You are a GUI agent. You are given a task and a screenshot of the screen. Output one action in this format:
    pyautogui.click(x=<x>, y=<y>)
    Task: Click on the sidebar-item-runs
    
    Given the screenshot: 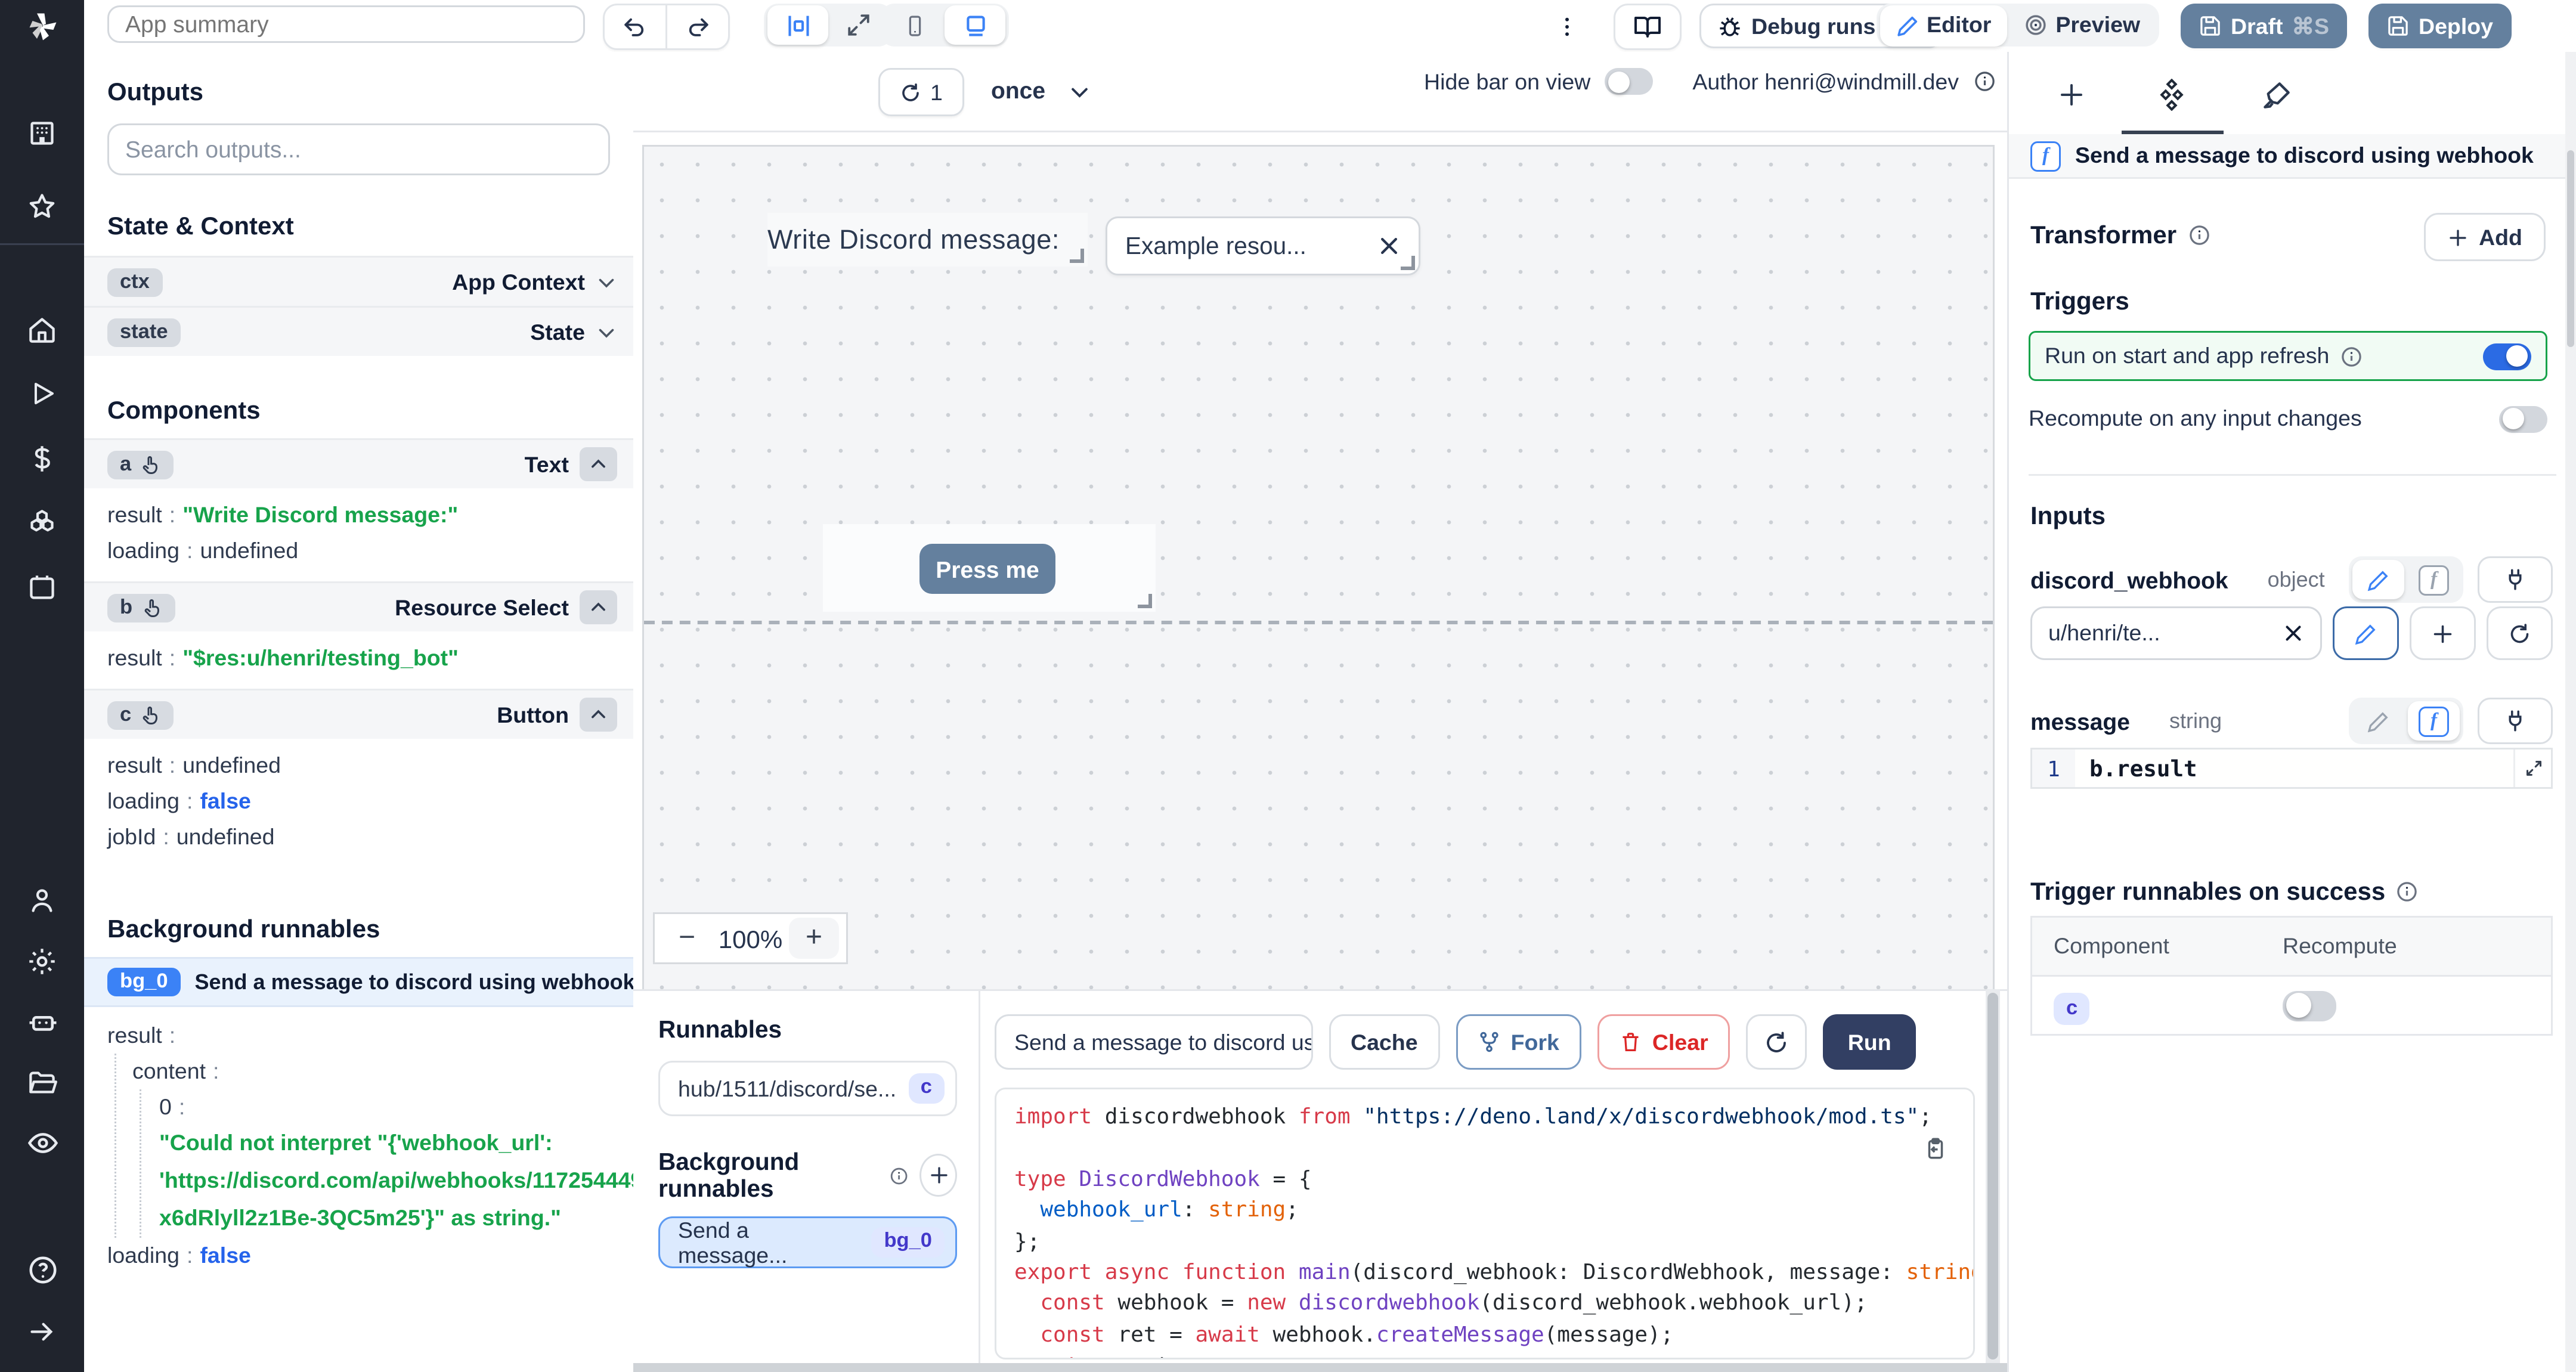 What is the action you would take?
    pyautogui.click(x=42, y=393)
    